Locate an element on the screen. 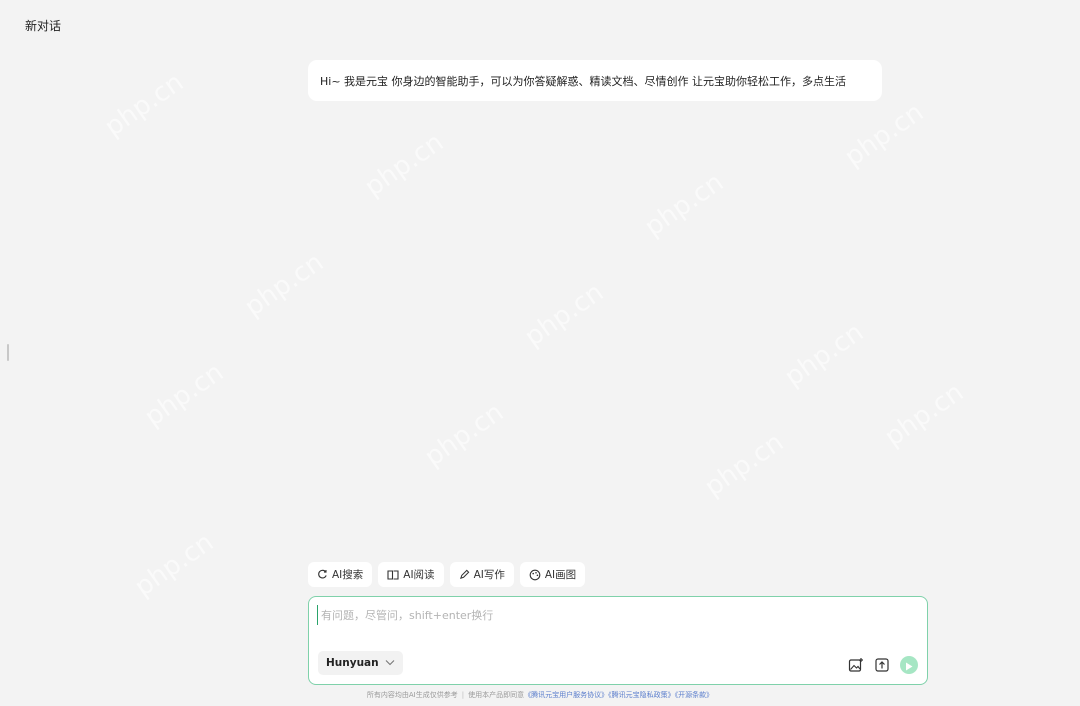 This screenshot has height=706, width=1080. message-input is located at coordinates (579, 615).